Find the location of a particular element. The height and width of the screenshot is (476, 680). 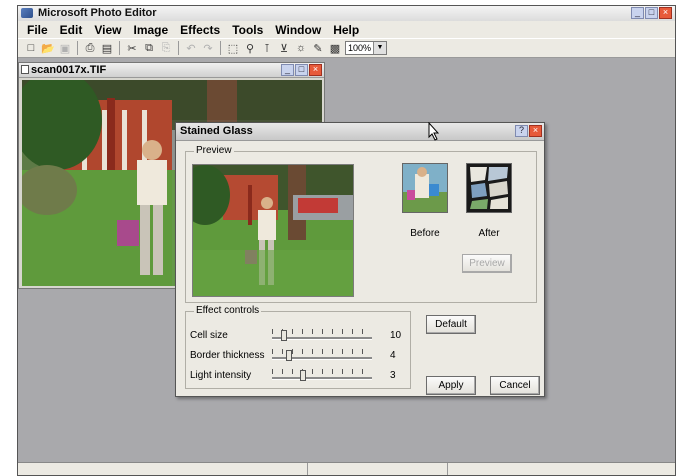

minimize-button: _ is located at coordinates (637, 13).